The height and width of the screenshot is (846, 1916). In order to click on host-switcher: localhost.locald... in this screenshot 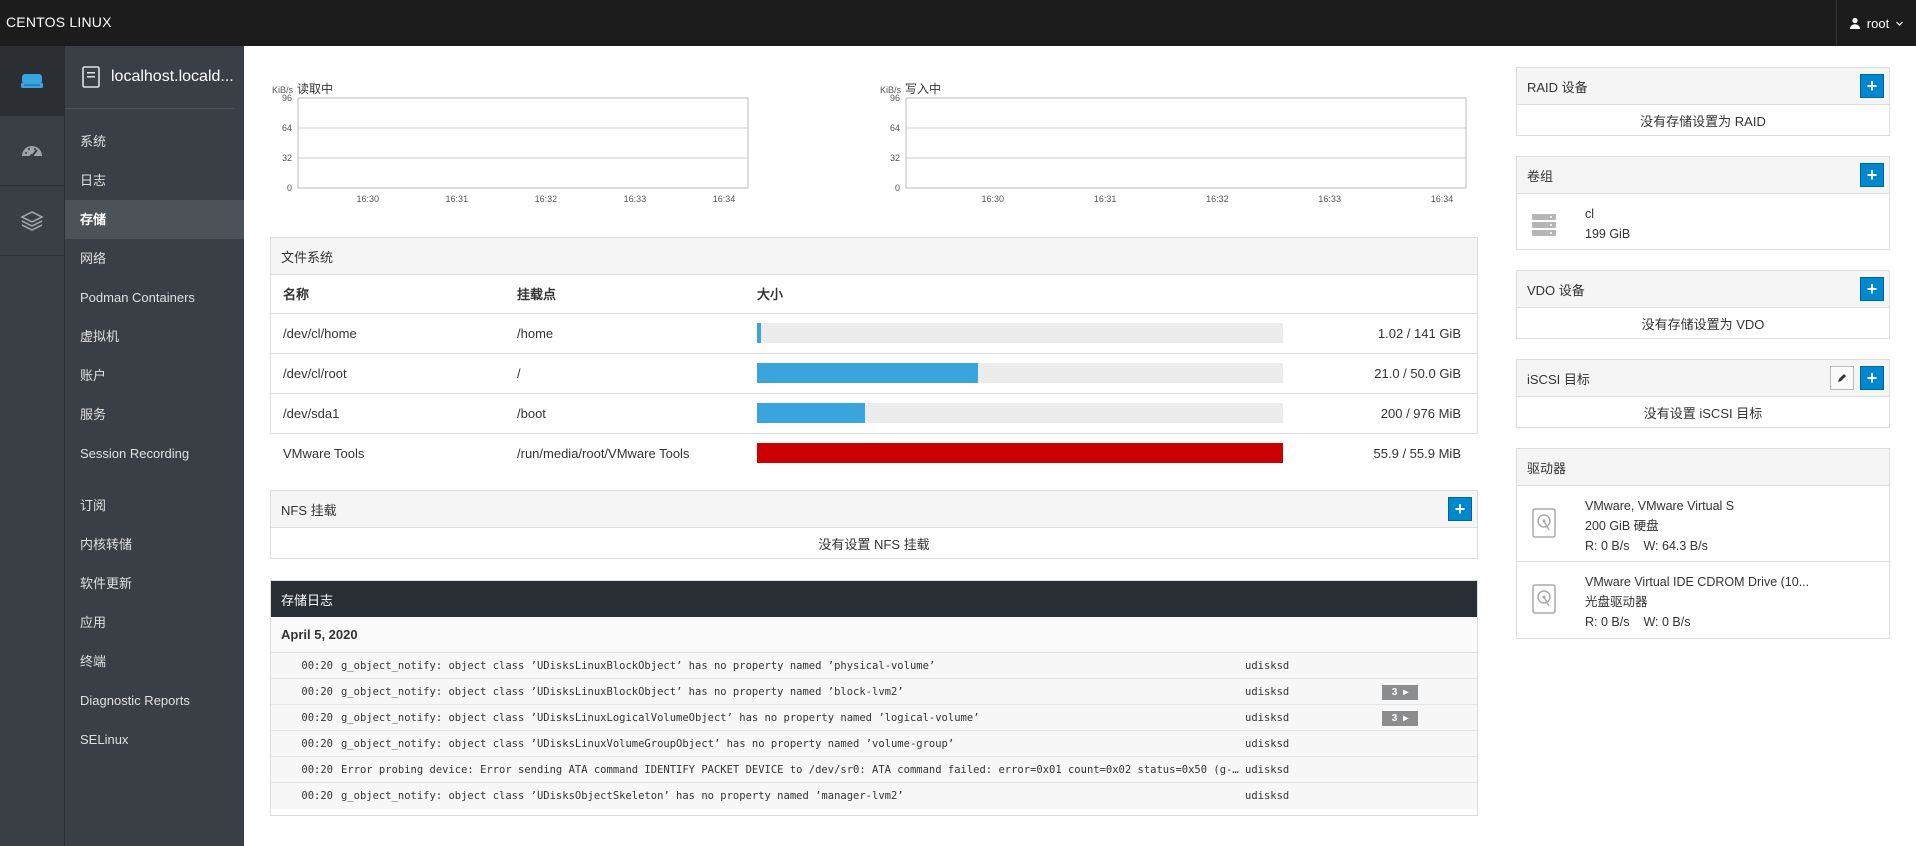, I will do `click(149, 77)`.